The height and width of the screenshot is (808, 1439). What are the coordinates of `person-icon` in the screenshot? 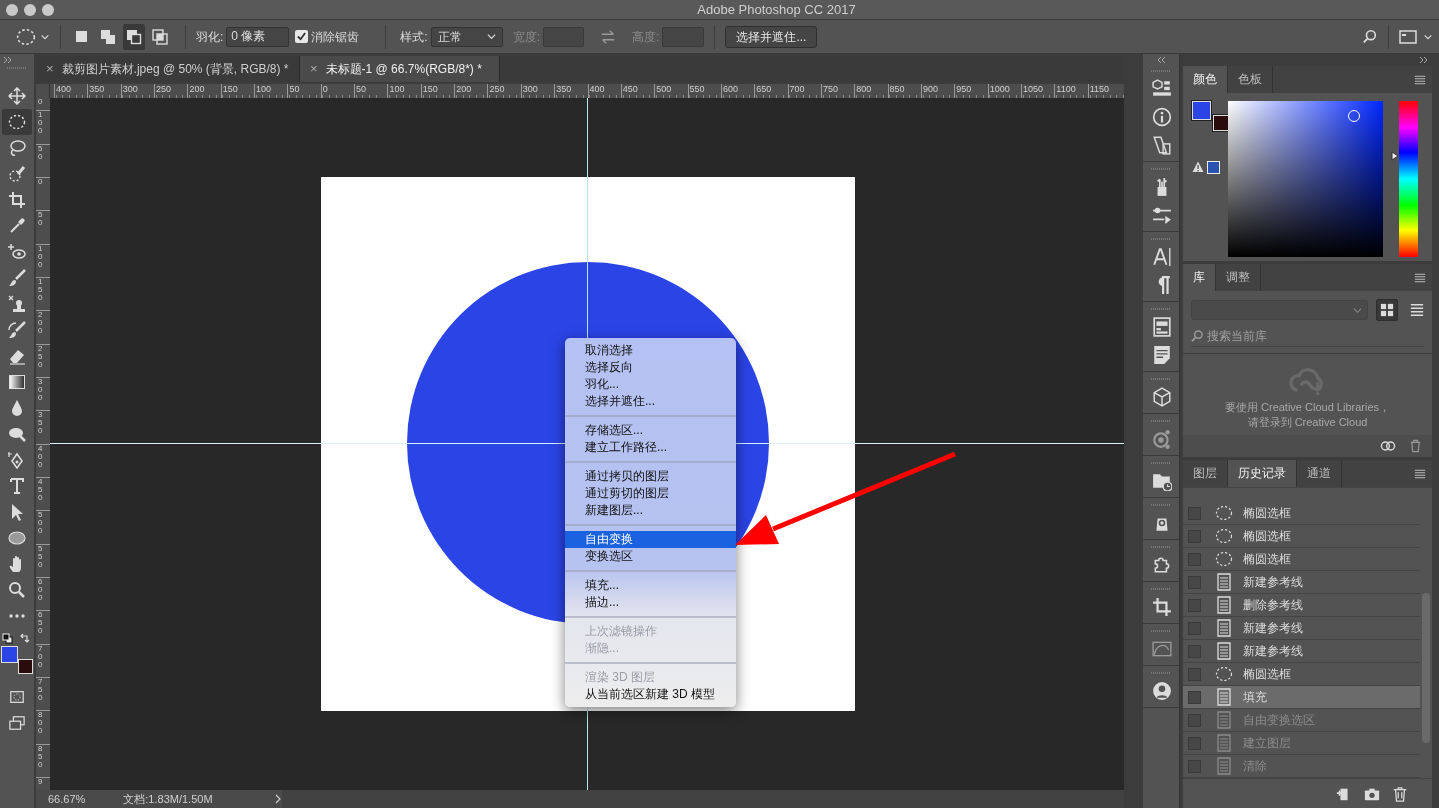 It's located at (1161, 691).